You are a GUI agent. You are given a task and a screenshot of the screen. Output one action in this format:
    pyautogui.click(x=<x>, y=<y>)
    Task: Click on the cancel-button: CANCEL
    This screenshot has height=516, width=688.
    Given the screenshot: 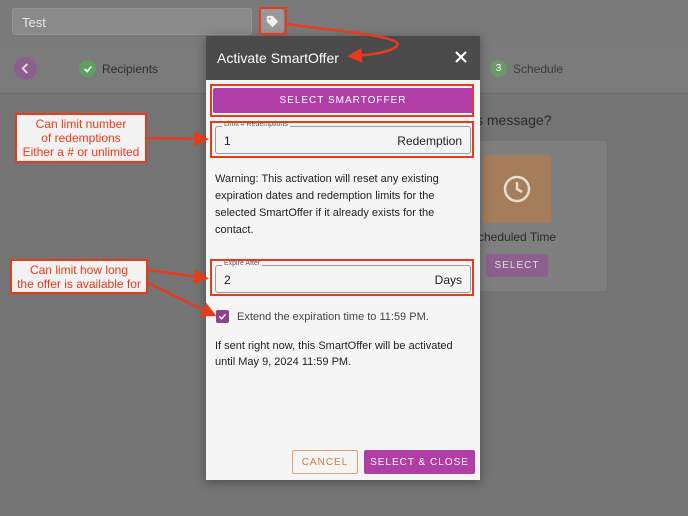 What is the action you would take?
    pyautogui.click(x=325, y=462)
    